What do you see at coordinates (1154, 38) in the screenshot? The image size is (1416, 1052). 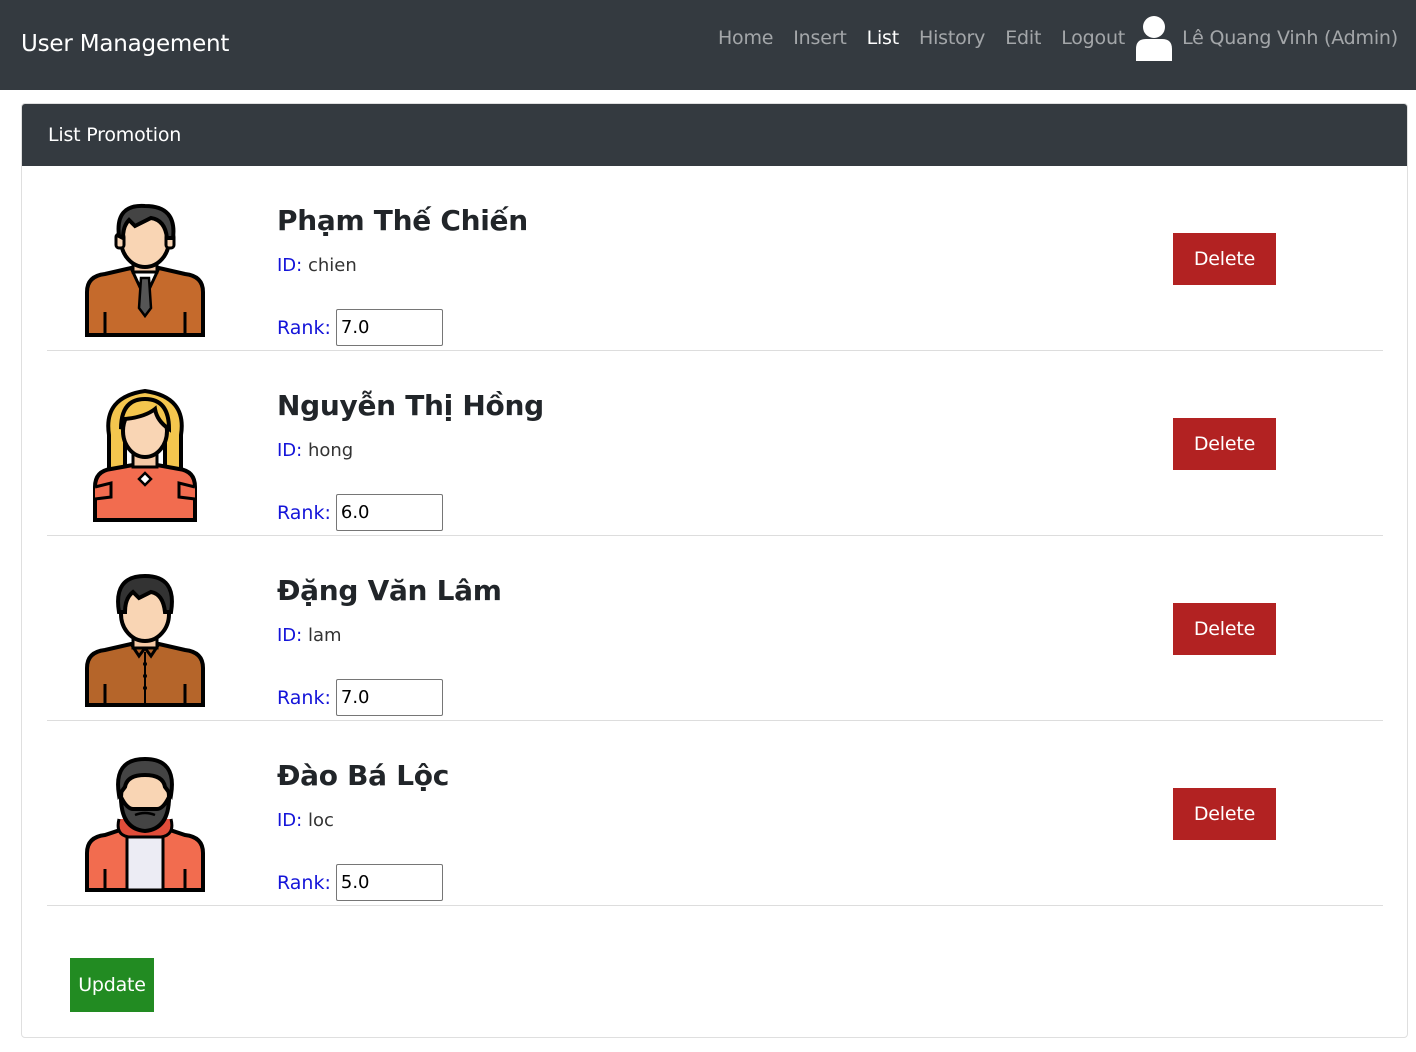 I see `user-icon` at bounding box center [1154, 38].